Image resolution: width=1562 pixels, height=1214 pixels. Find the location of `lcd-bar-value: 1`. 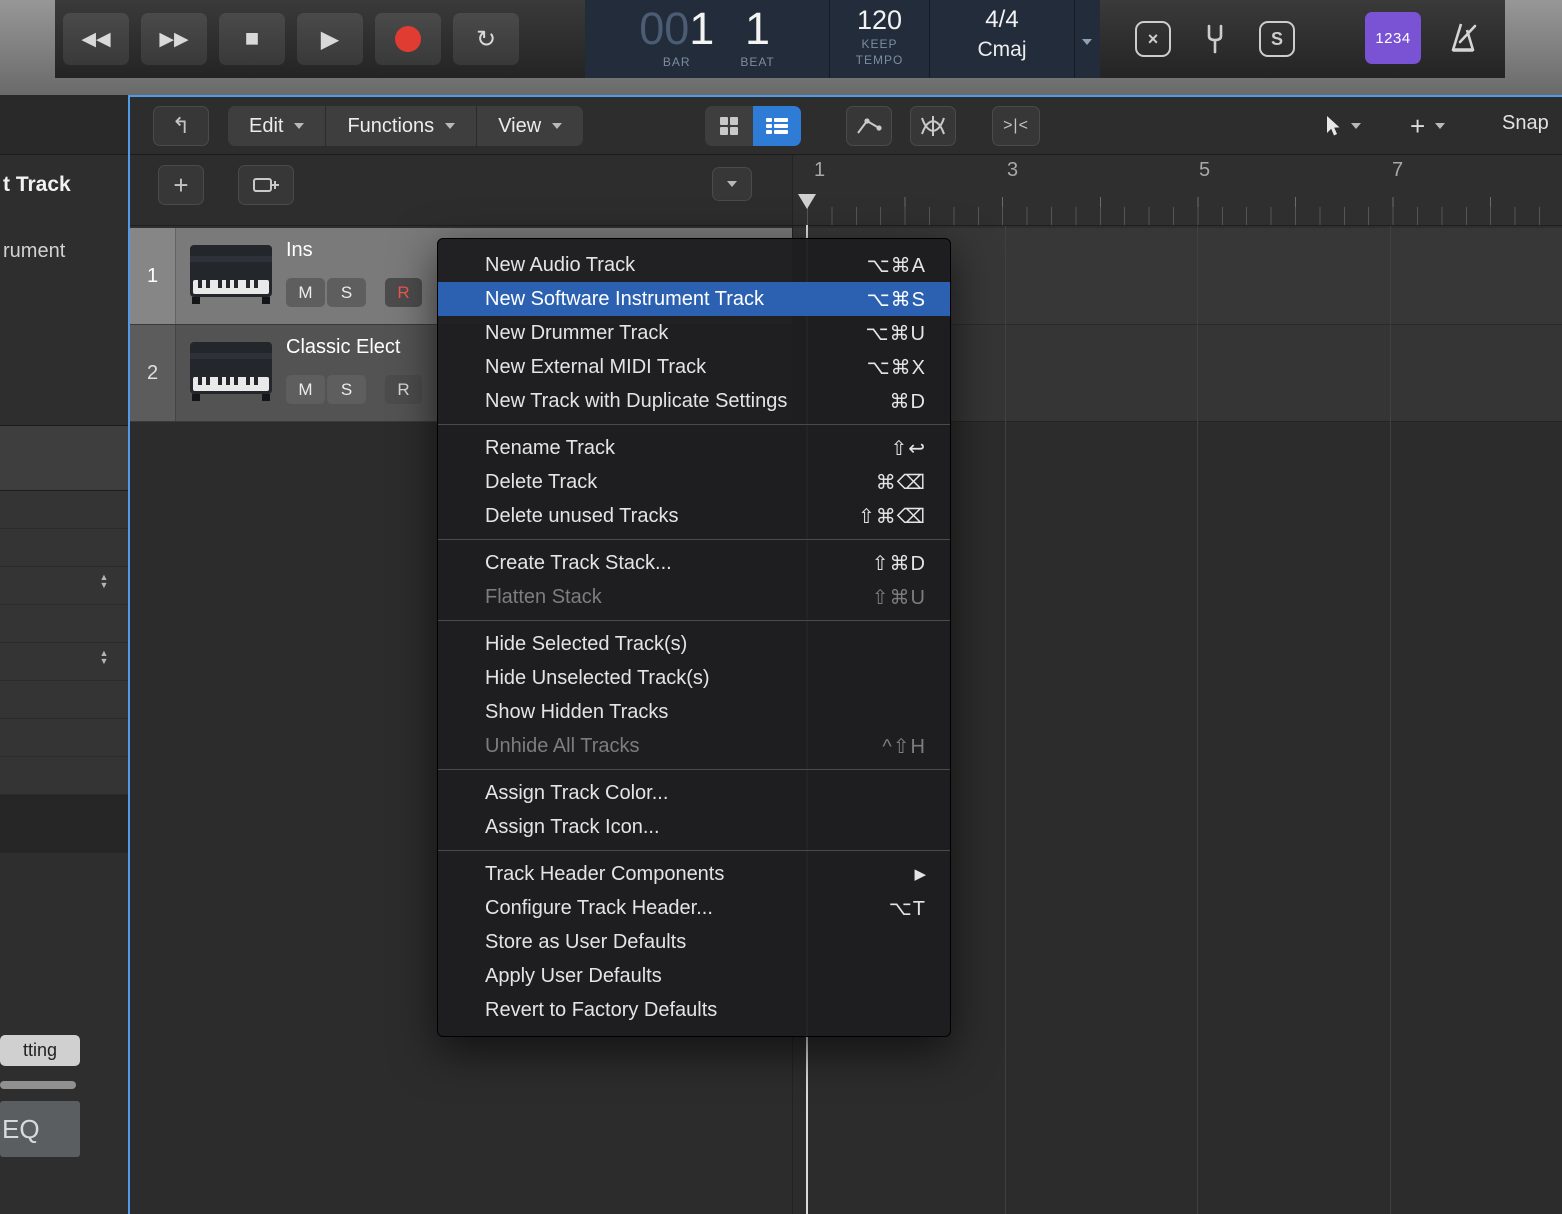

lcd-bar-value: 1 is located at coordinates (702, 28).